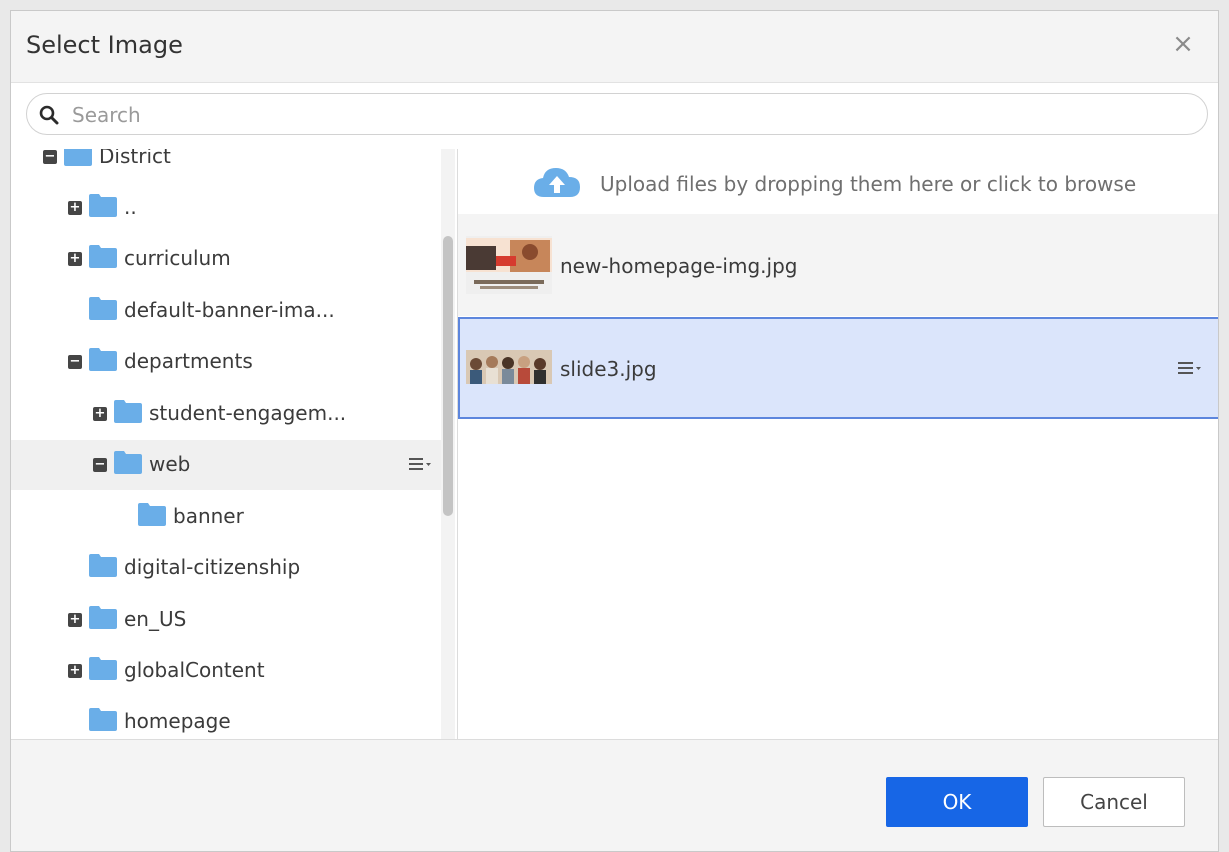 The image size is (1229, 852). Describe the element at coordinates (838, 265) in the screenshot. I see `file-row: new-homepage-img.jpg` at that location.